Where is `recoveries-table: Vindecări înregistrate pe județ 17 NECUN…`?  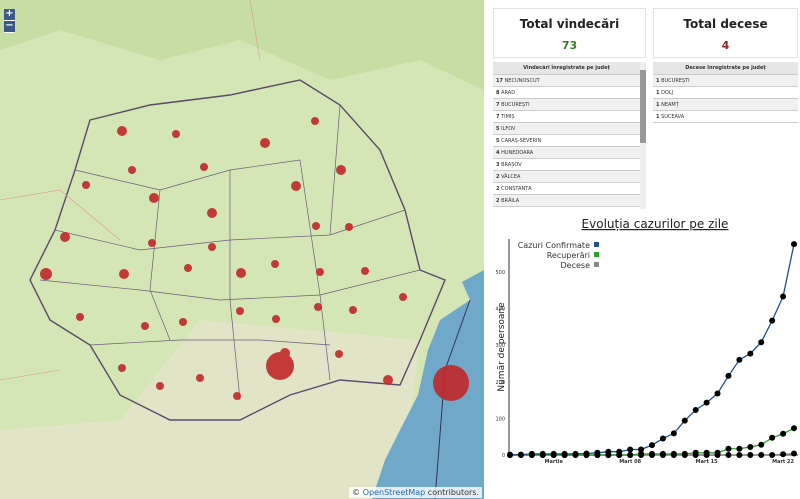
recoveries-table: Vindecări înregistrate pe județ 17 NECUN… is located at coordinates (566, 135).